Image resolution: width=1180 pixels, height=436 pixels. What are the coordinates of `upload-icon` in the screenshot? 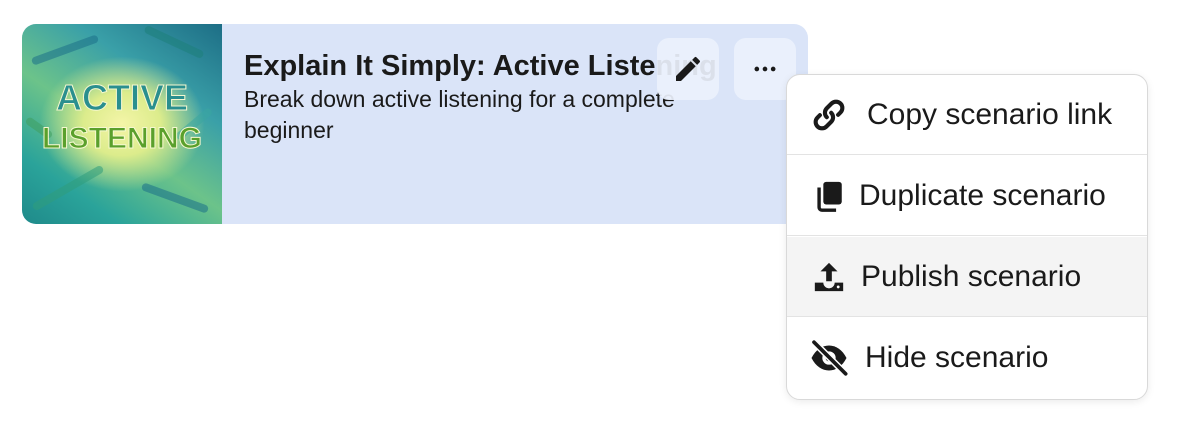 It's located at (829, 277).